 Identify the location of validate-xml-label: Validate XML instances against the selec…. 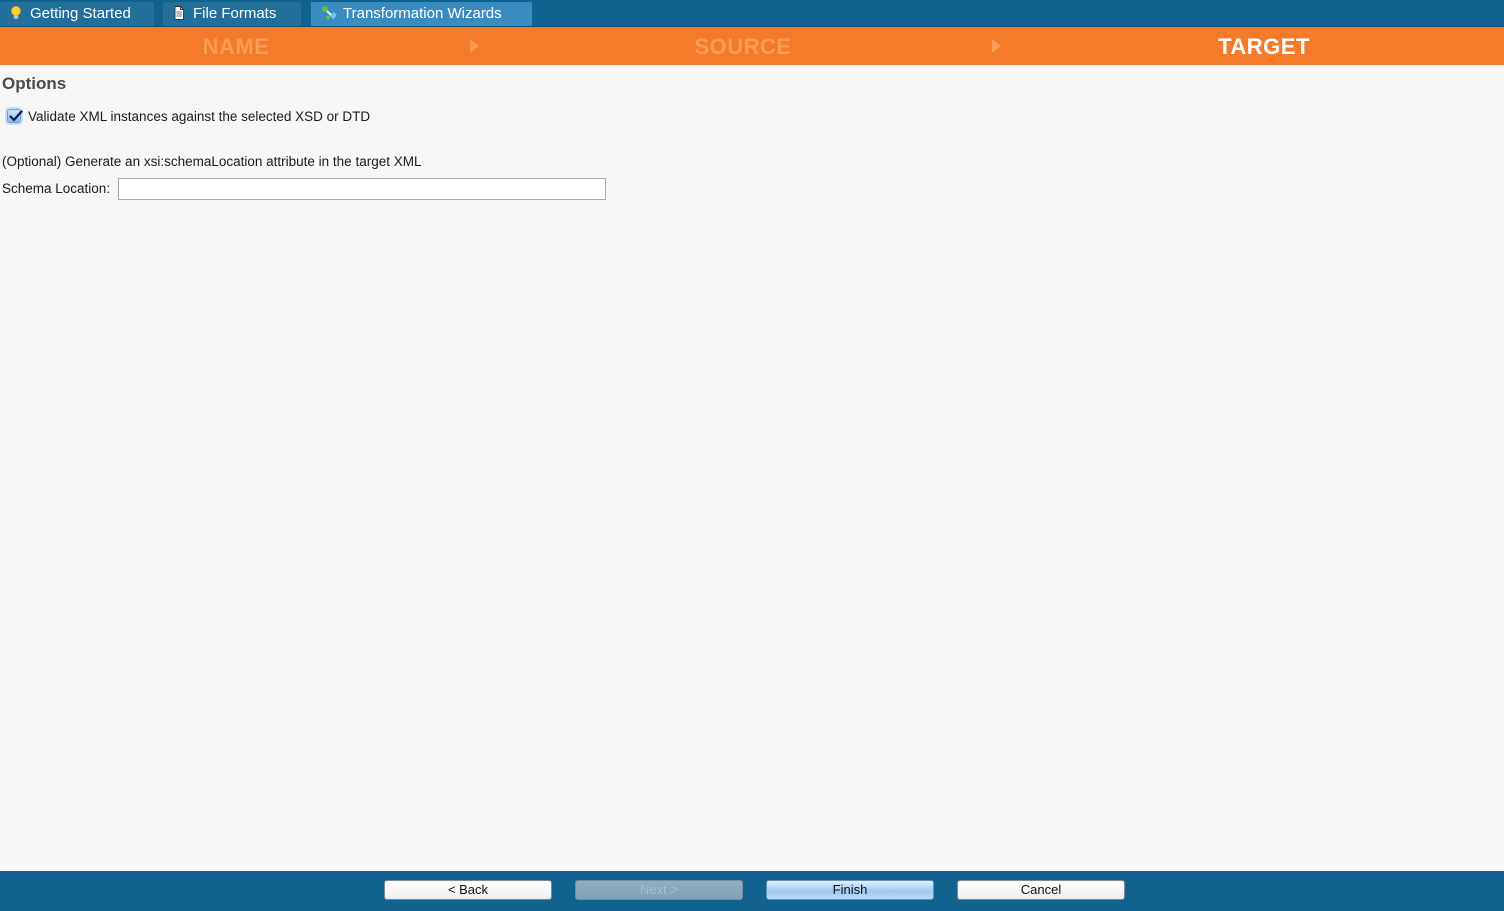
(199, 116).